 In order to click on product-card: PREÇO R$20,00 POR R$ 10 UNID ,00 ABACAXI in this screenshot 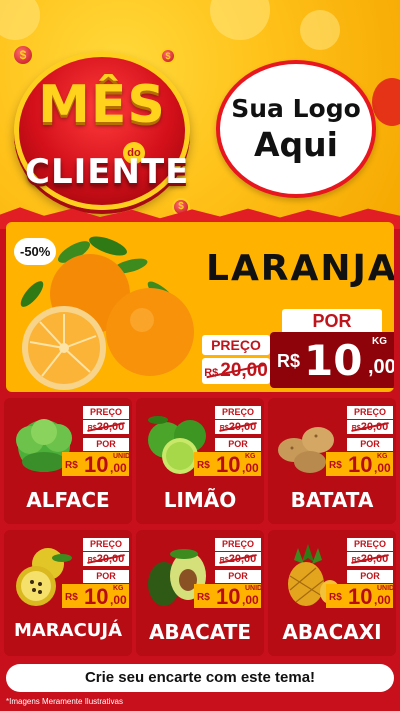, I will do `click(332, 593)`.